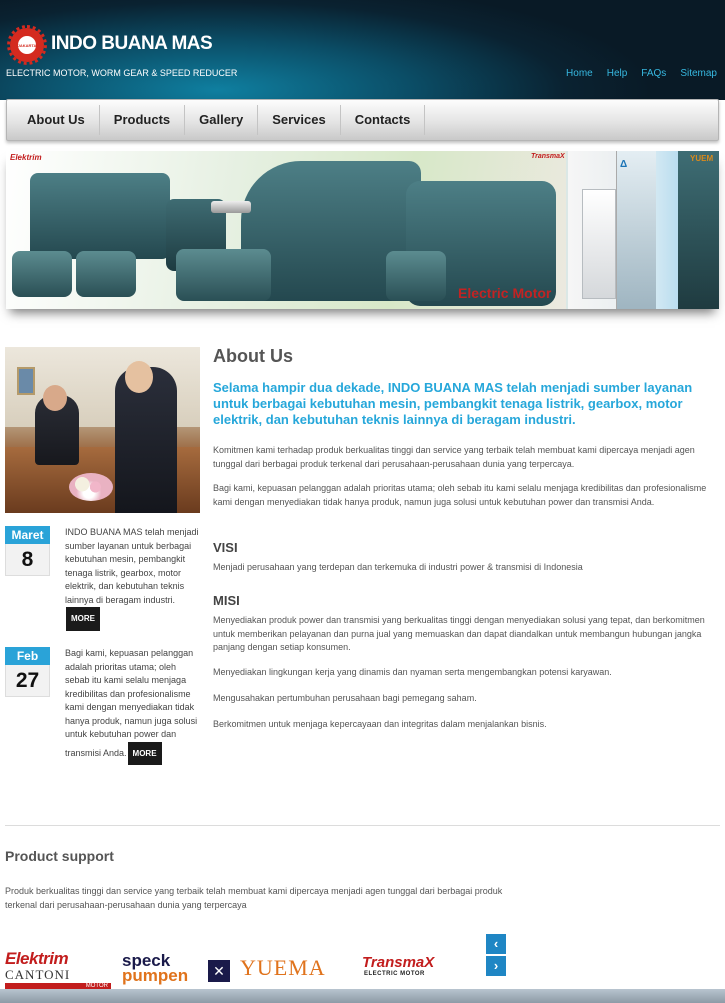 This screenshot has height=1003, width=725. What do you see at coordinates (286, 230) in the screenshot?
I see `banner-motors-image: Elektrim TransmaX Electric Motor` at bounding box center [286, 230].